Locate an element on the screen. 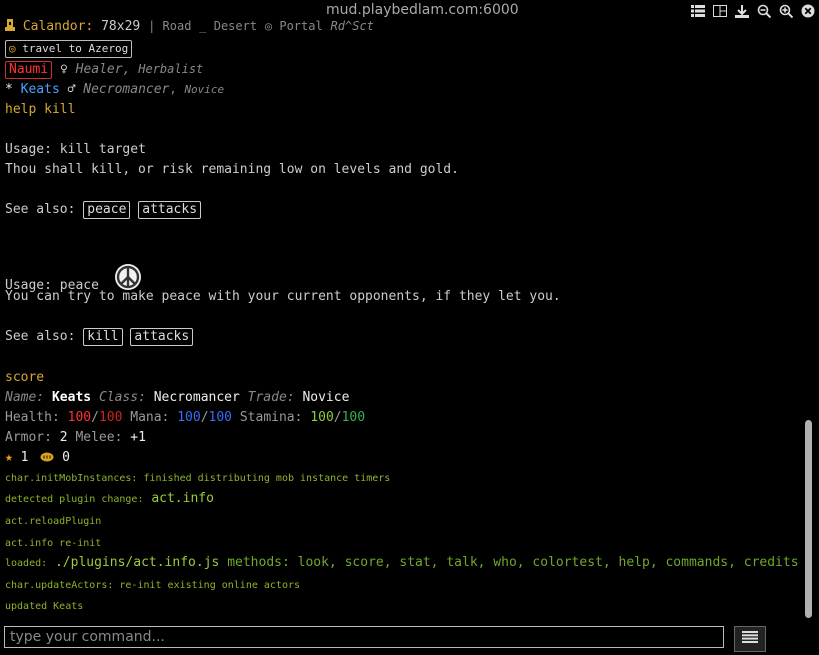 The image size is (819, 655). log-line-7: updated Keats is located at coordinates (44, 606).